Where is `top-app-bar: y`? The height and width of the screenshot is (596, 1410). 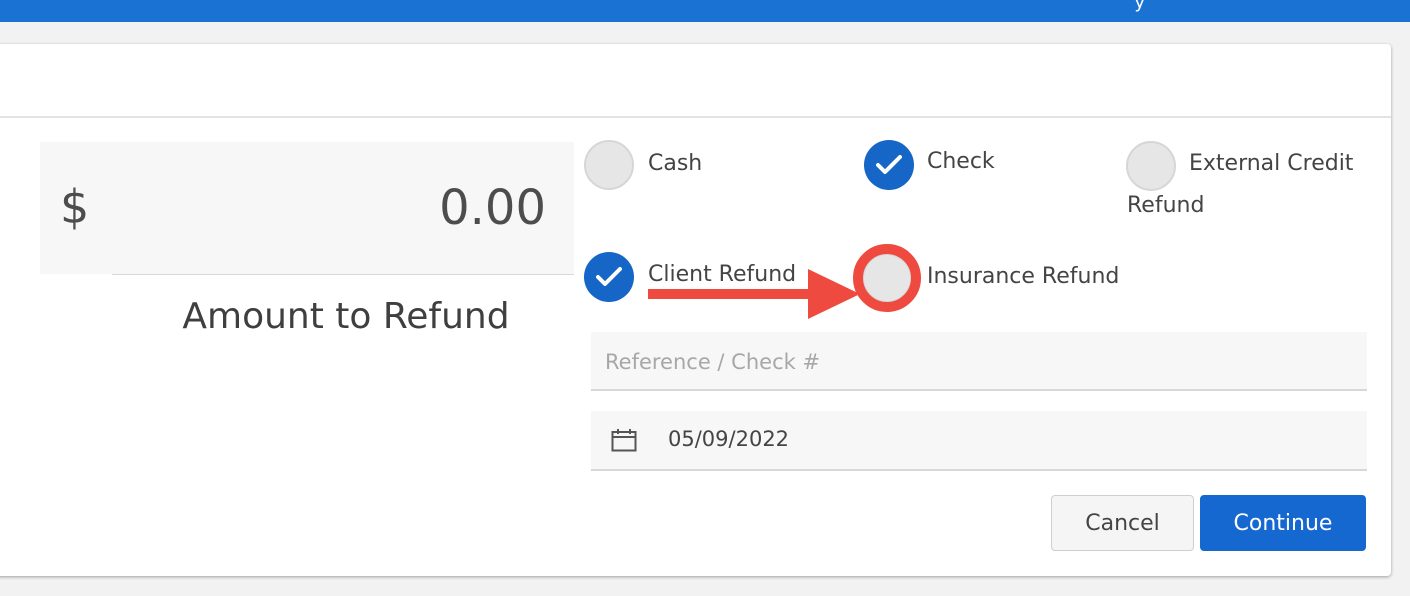
top-app-bar: y is located at coordinates (705, 11).